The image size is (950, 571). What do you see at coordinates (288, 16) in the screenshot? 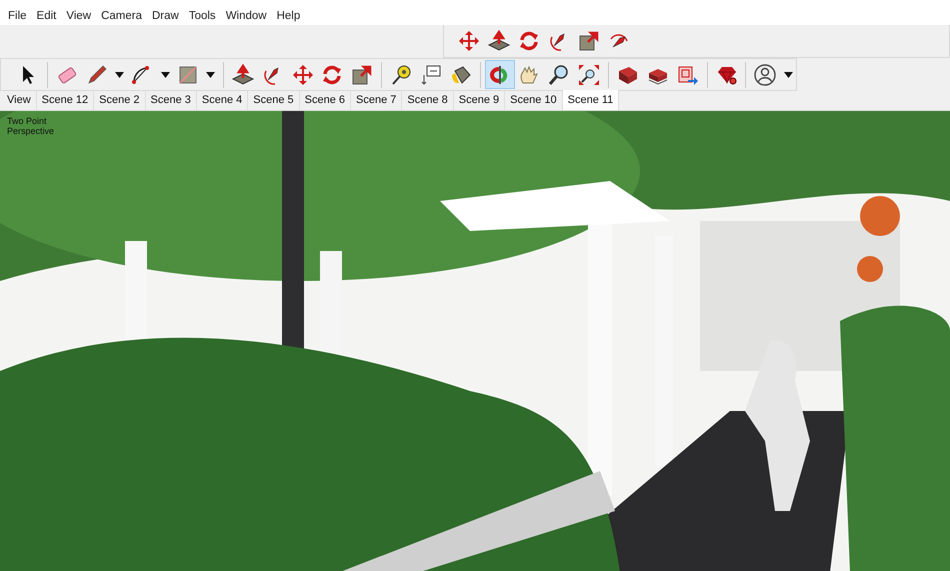
I see `menu-item: Help` at bounding box center [288, 16].